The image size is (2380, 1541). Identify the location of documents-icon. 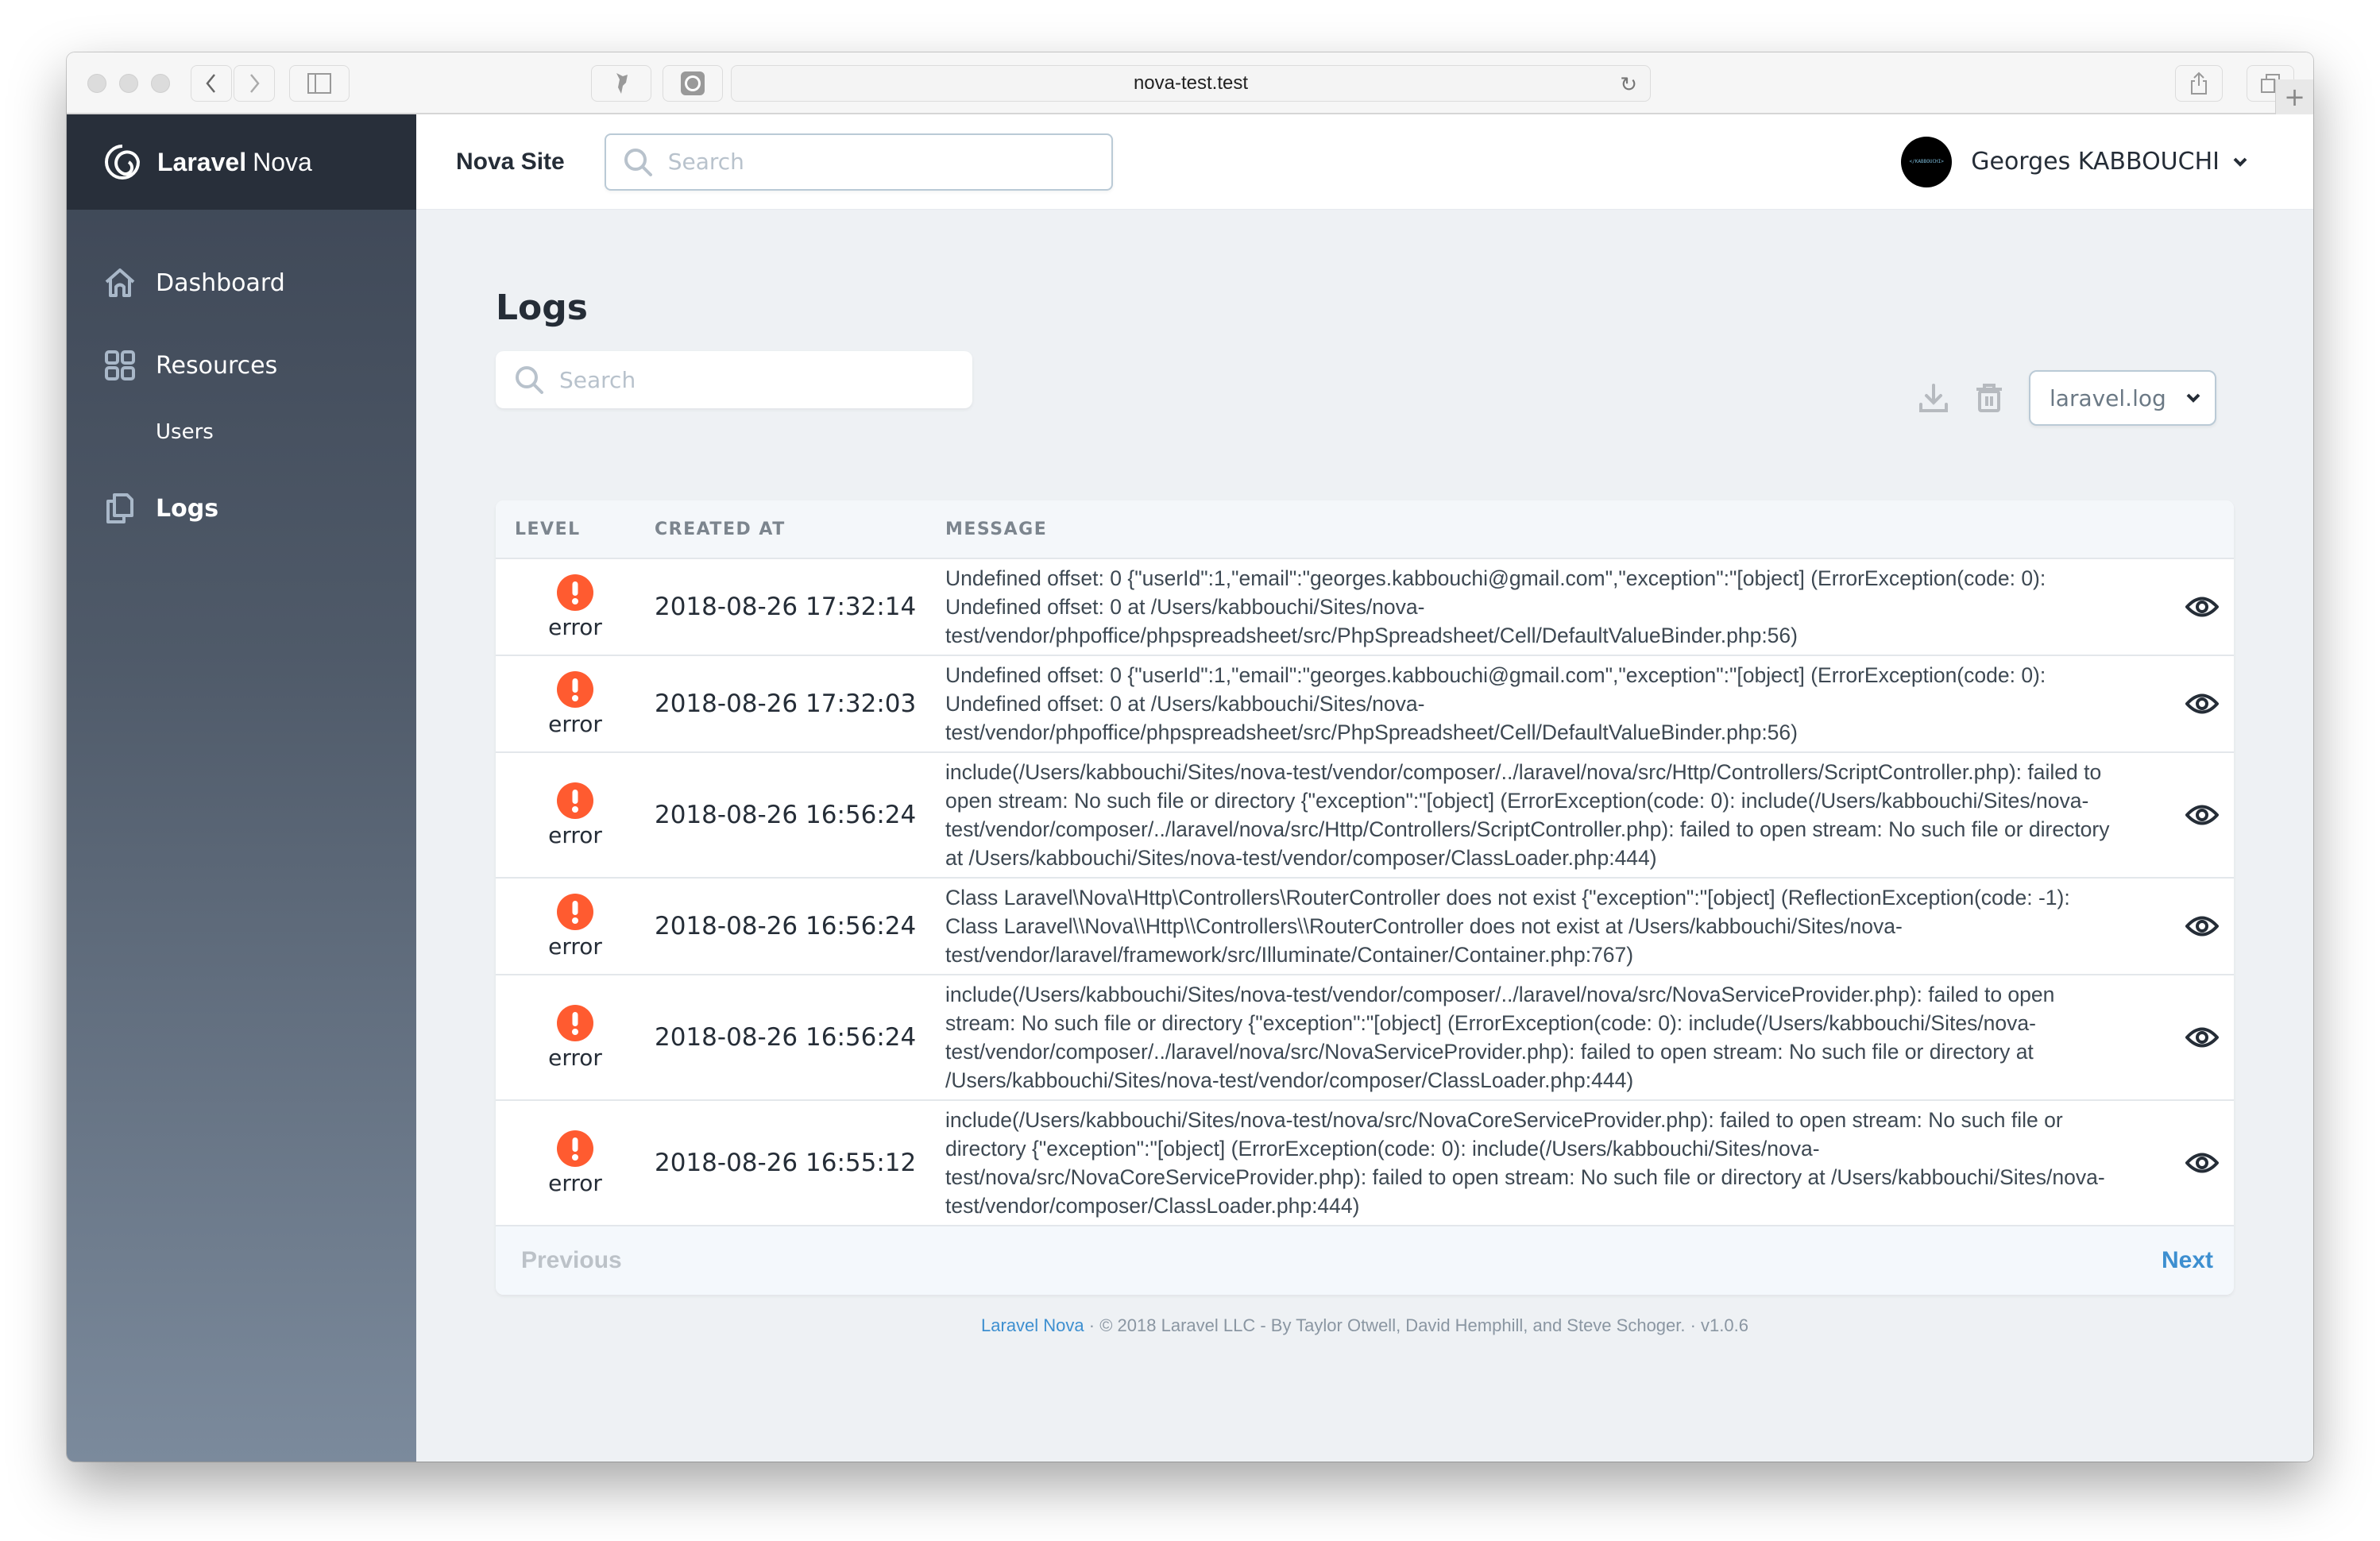
(119, 508).